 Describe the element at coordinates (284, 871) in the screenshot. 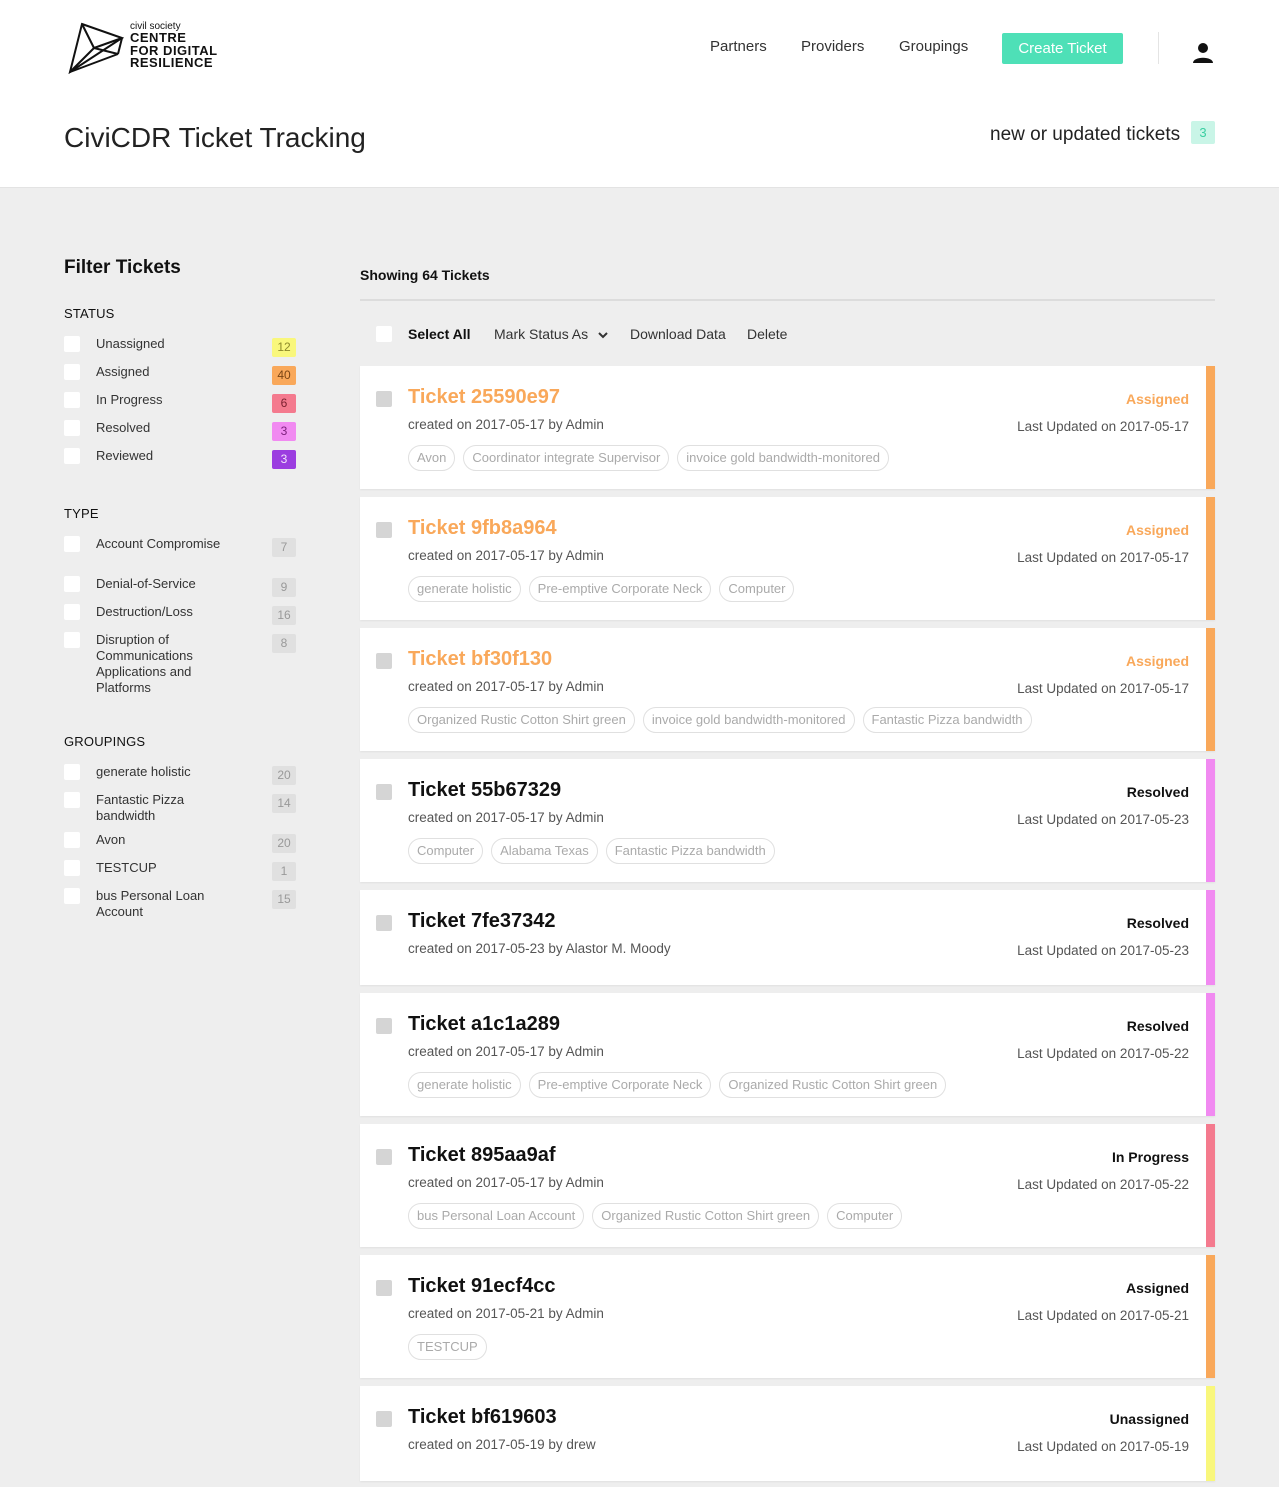

I see `count-badge: 1` at that location.